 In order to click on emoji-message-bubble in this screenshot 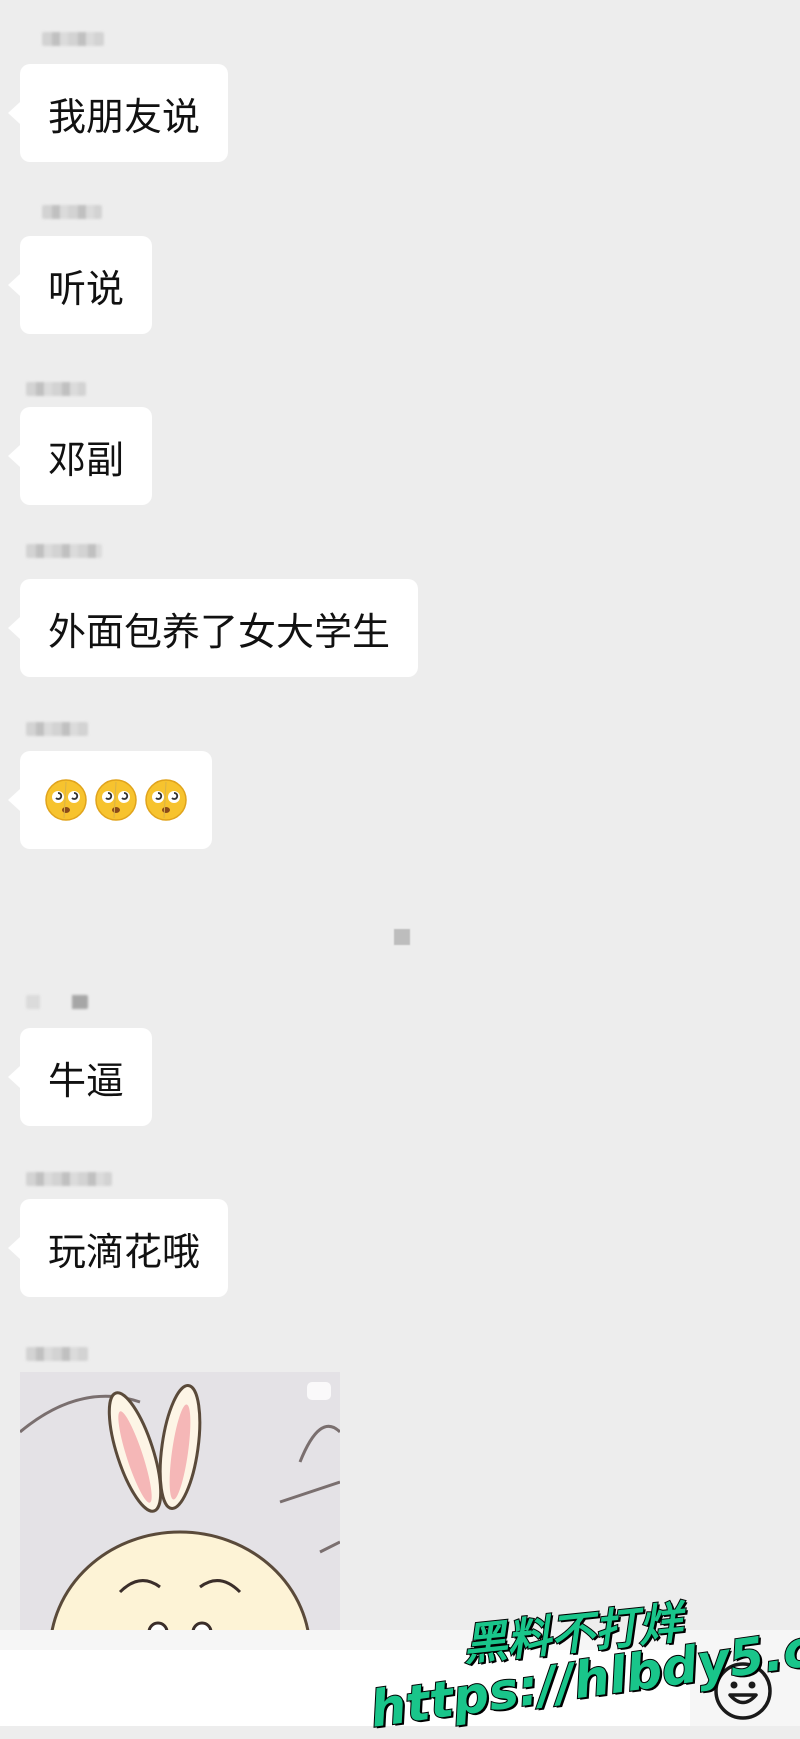, I will do `click(110, 800)`.